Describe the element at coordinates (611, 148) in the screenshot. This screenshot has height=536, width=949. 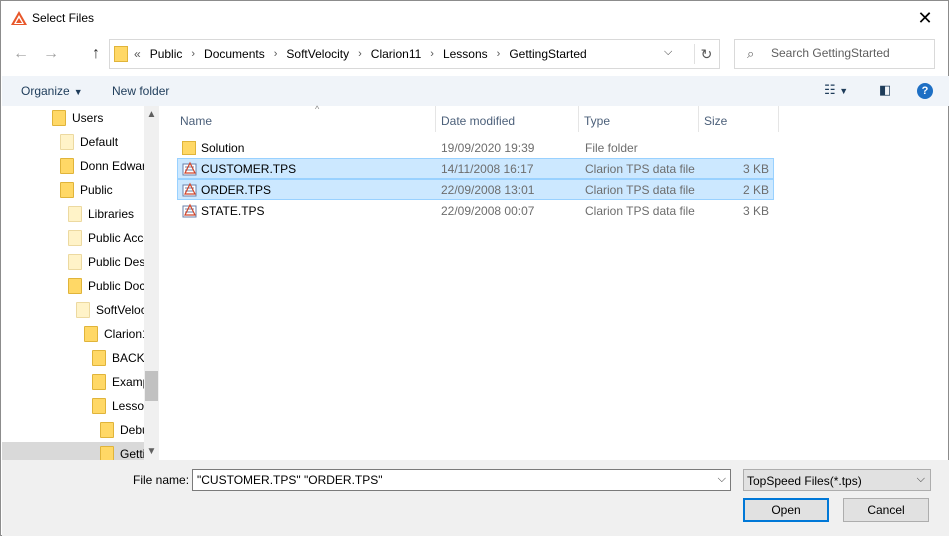
I see `file-type: File folder` at that location.